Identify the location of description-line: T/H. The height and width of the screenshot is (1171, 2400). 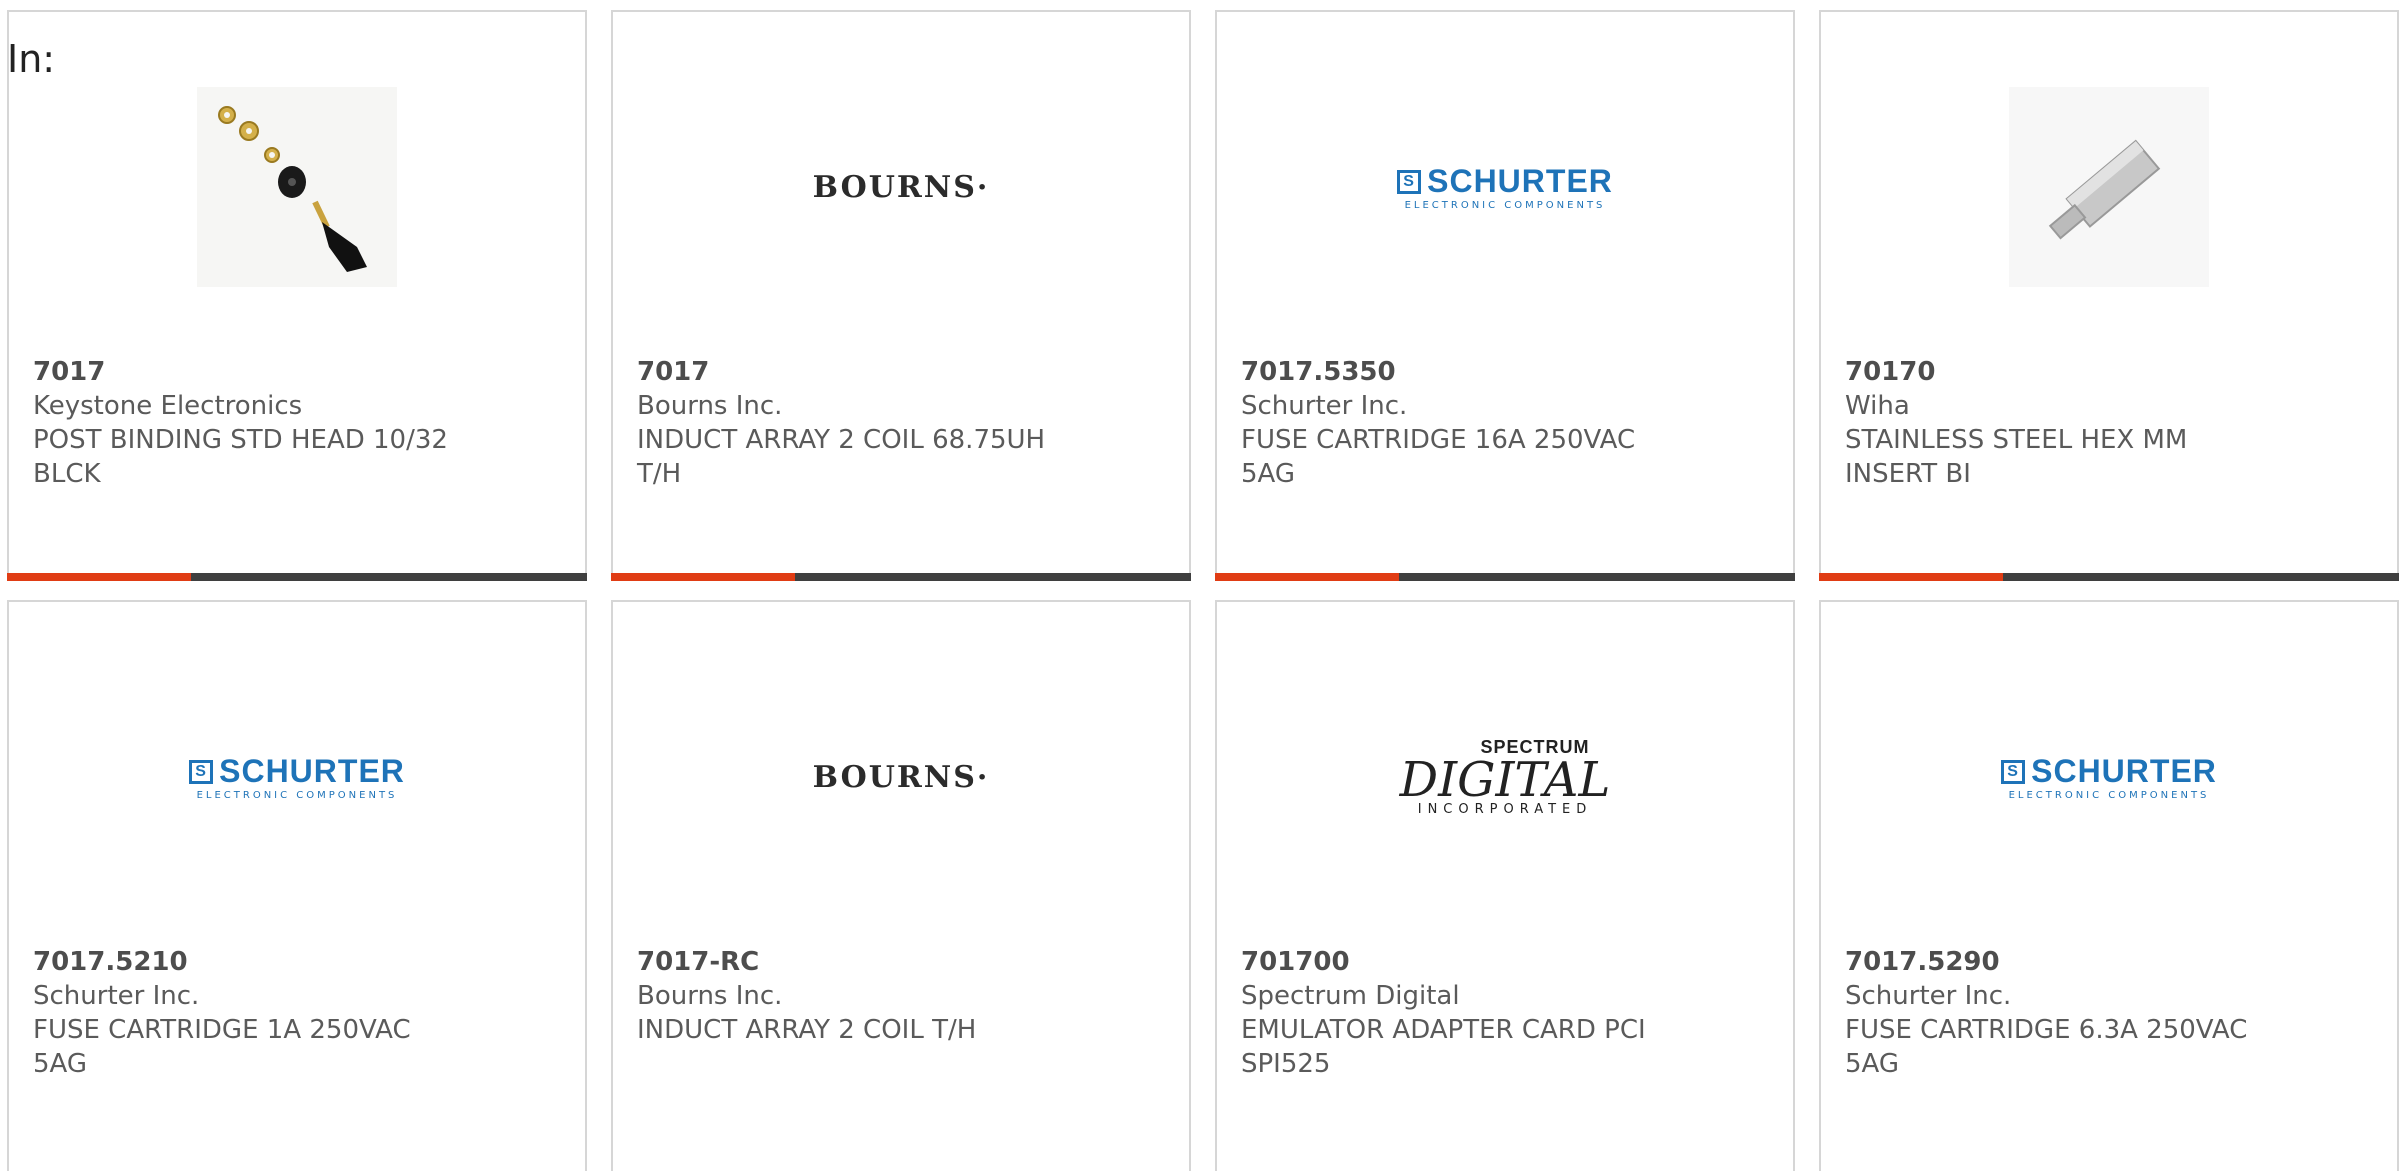
(659, 474).